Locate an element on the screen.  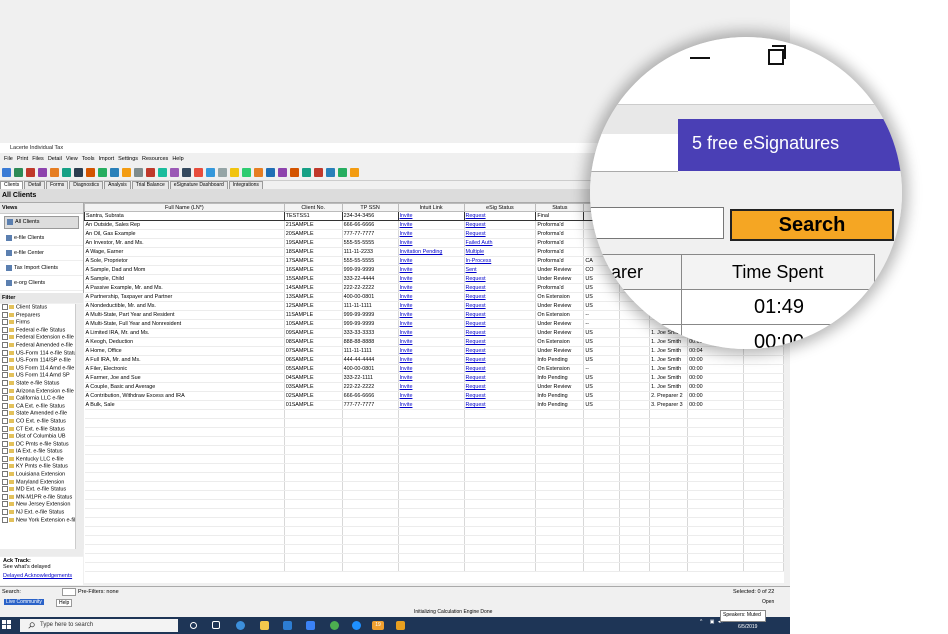
filter-item: NJ Ext. e-file Status is located at coordinates (37, 513).